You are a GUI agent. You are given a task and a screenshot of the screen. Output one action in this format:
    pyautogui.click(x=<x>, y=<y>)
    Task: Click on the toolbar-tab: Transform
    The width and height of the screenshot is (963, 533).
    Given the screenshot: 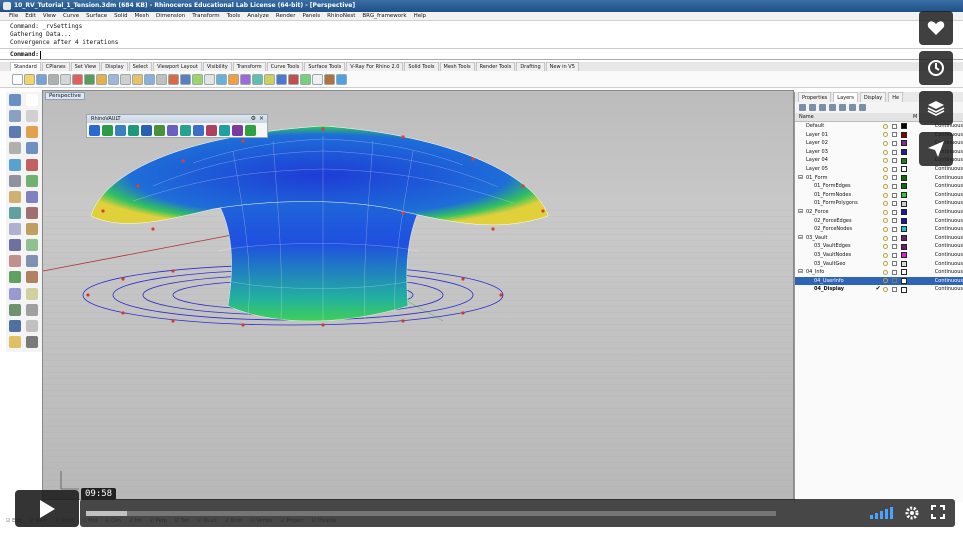 What is the action you would take?
    pyautogui.click(x=249, y=66)
    